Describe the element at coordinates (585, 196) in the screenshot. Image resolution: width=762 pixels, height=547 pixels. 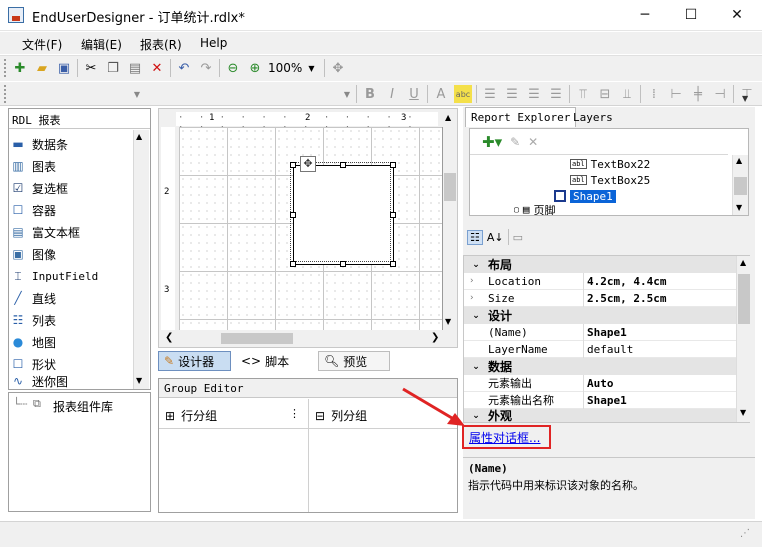
I see `tree-item-shape1: Shape1` at that location.